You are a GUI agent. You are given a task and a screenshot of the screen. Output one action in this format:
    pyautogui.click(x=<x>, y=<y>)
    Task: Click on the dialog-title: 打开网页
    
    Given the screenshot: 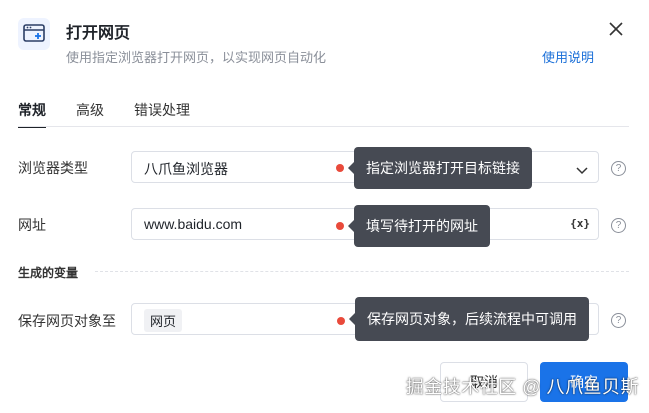 What is the action you would take?
    pyautogui.click(x=98, y=33)
    